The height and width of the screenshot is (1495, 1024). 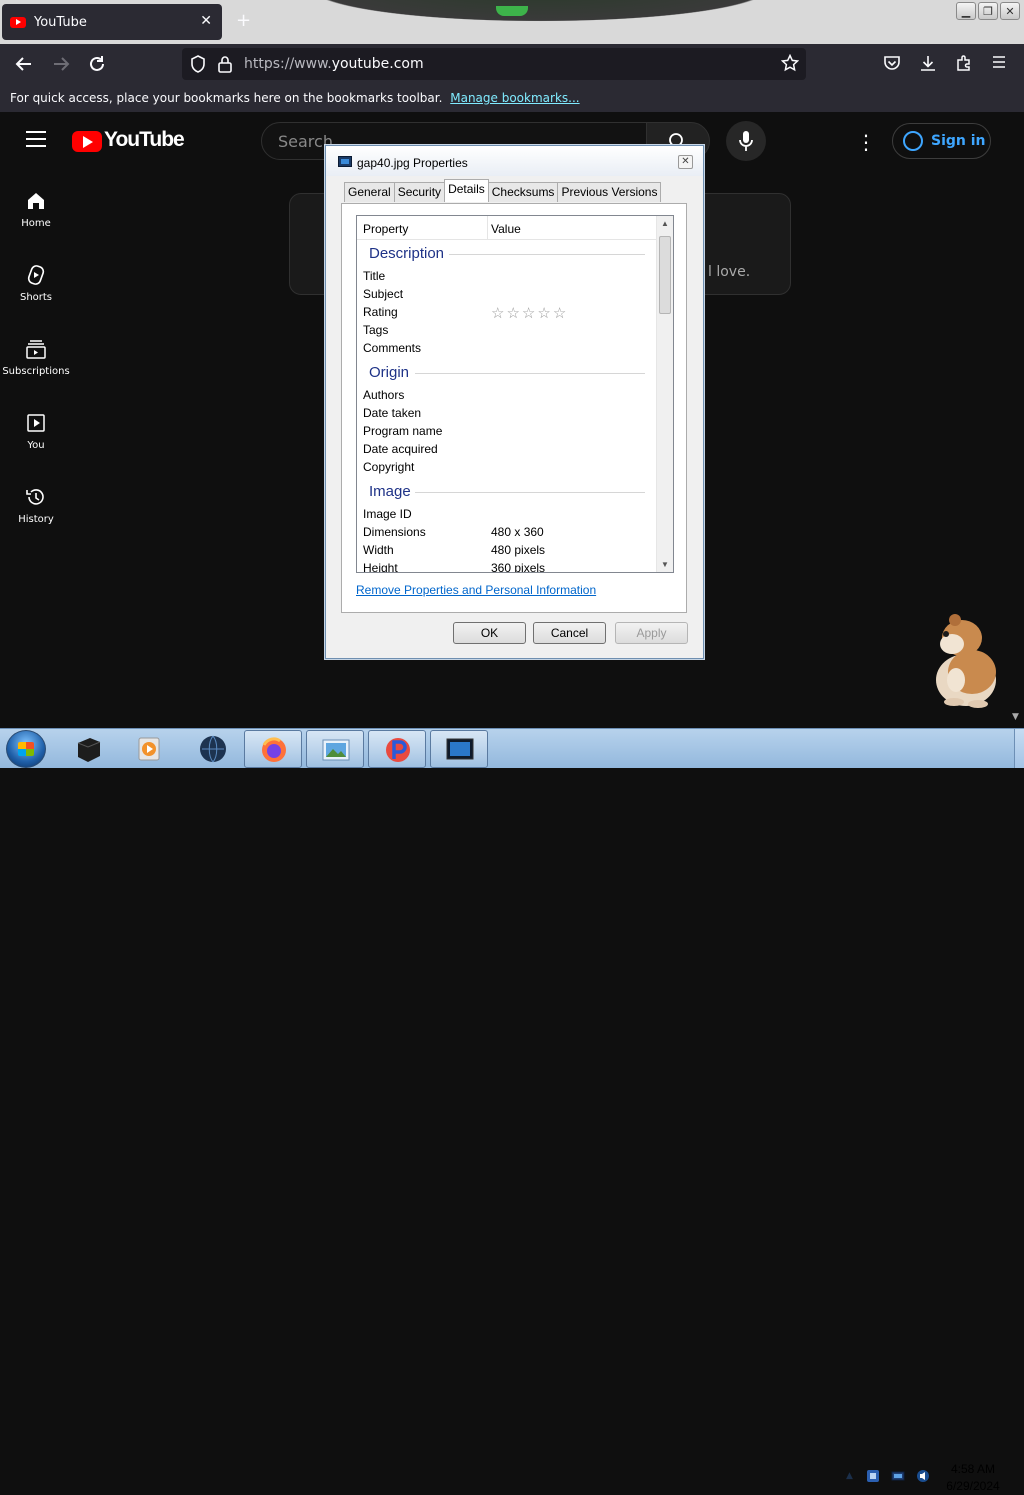 What do you see at coordinates (380, 312) in the screenshot?
I see `property-row: Rating` at bounding box center [380, 312].